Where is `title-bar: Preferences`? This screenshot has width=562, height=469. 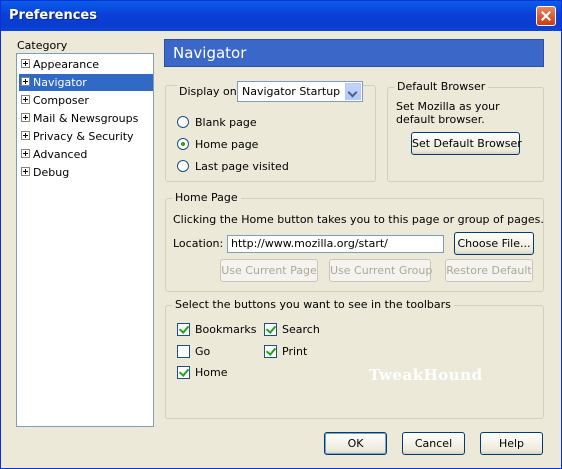 title-bar: Preferences is located at coordinates (281, 16).